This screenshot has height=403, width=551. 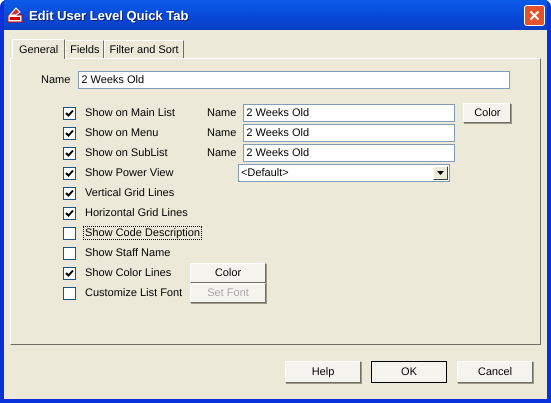 I want to click on app-icon, so click(x=15, y=15).